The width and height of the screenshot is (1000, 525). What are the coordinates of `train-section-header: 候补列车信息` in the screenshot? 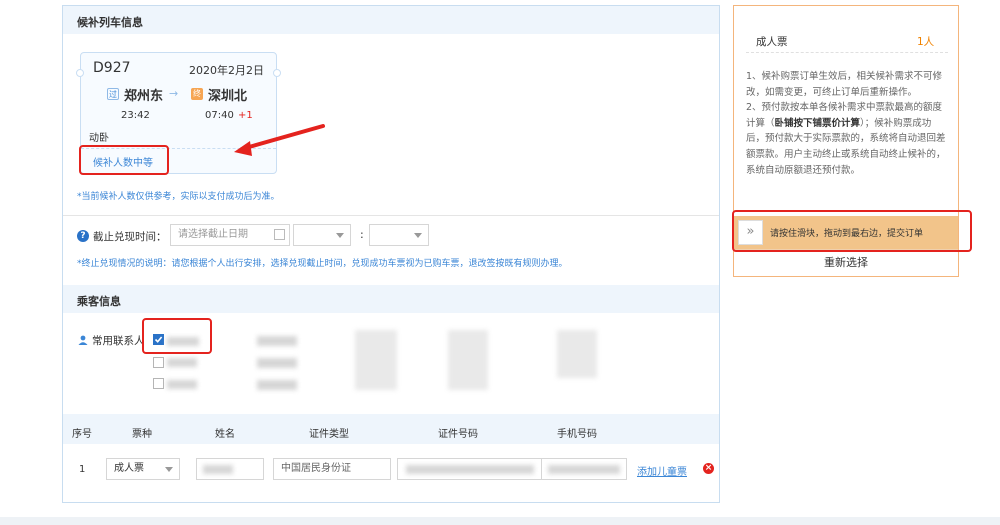 It's located at (391, 20).